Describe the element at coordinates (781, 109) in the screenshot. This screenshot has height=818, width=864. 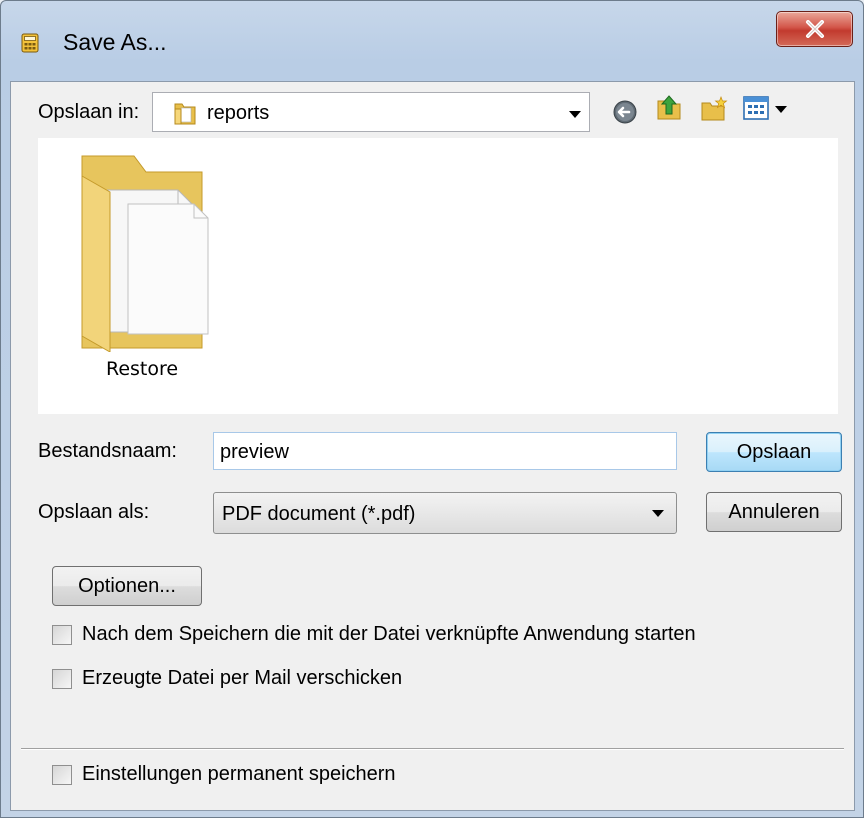
I see `view-chevron-down-icon` at that location.